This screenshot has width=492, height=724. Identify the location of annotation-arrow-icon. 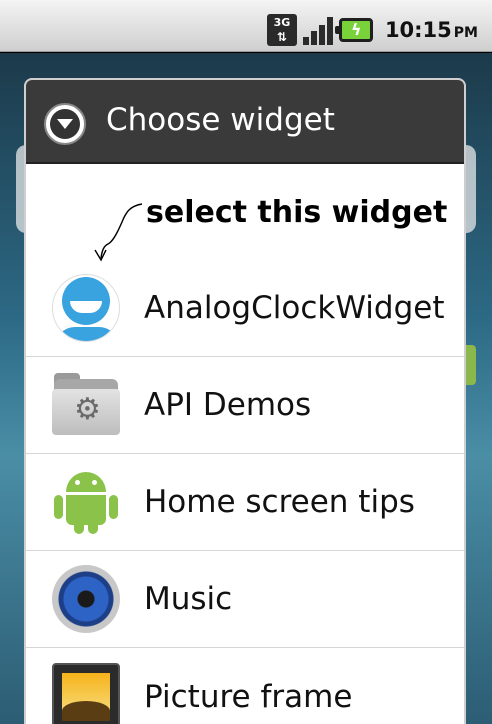
(118, 232).